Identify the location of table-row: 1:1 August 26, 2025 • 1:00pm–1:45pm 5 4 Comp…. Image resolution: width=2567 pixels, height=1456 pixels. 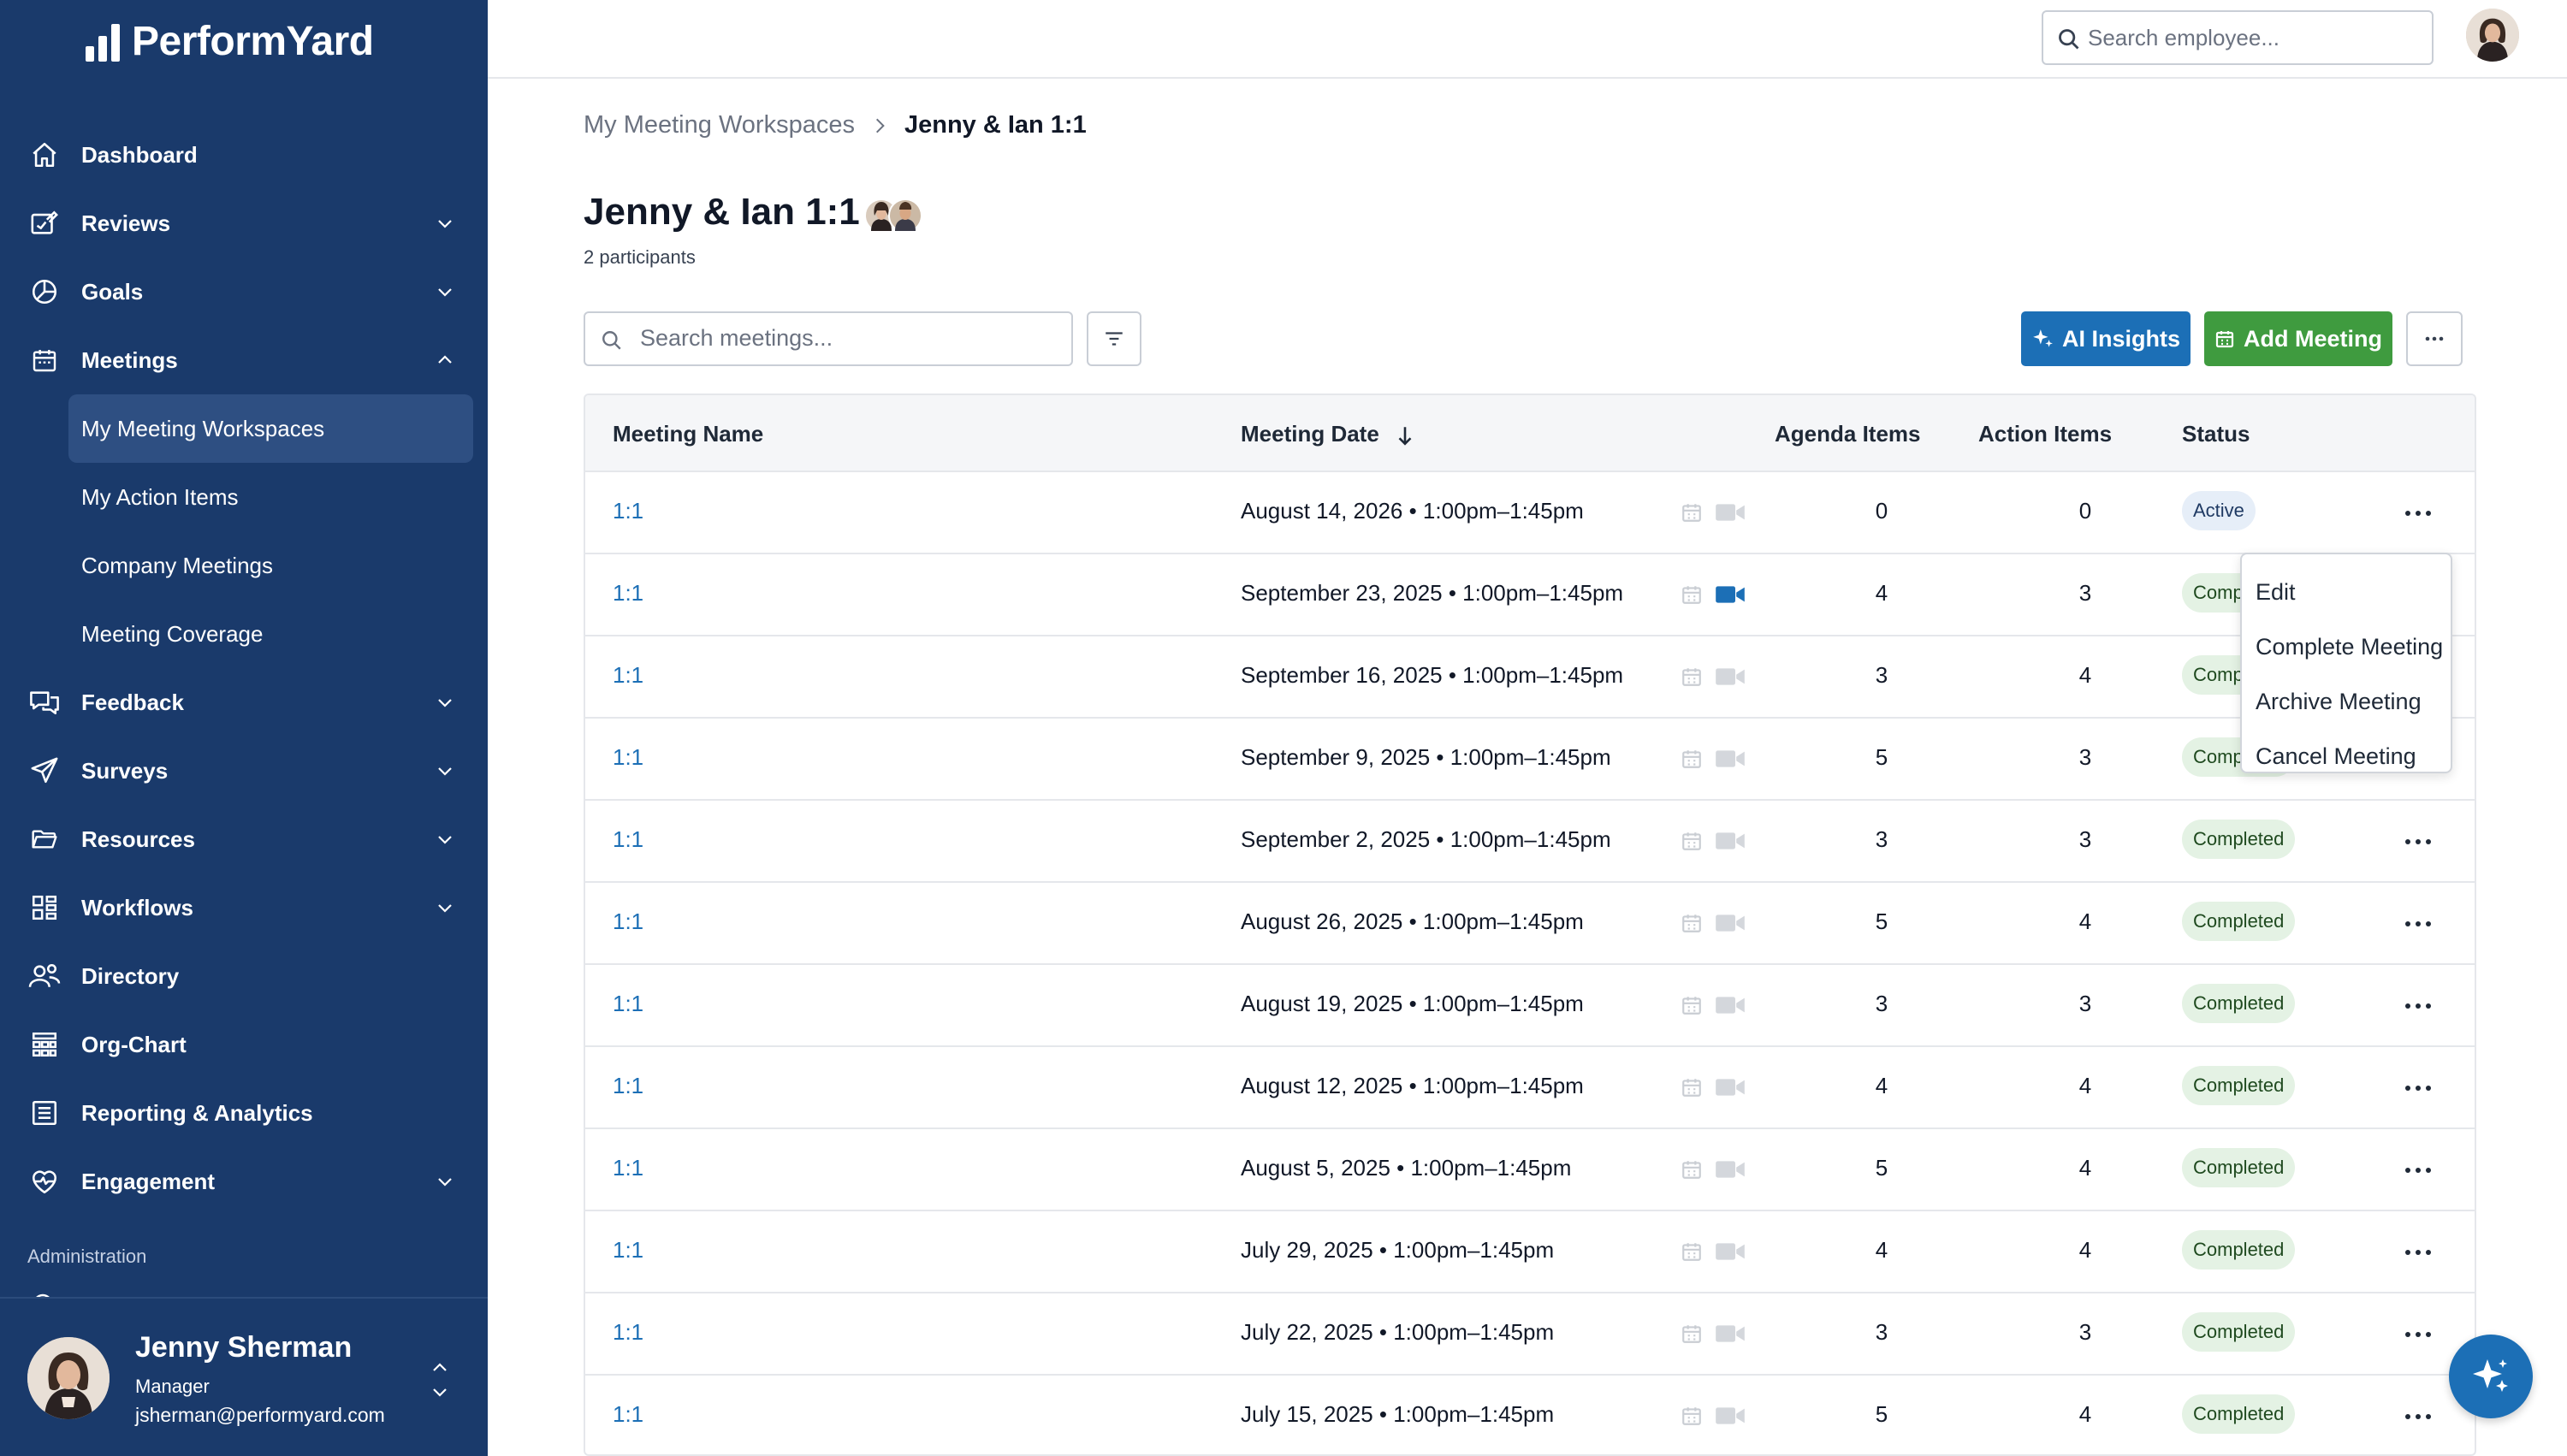
(1530, 924).